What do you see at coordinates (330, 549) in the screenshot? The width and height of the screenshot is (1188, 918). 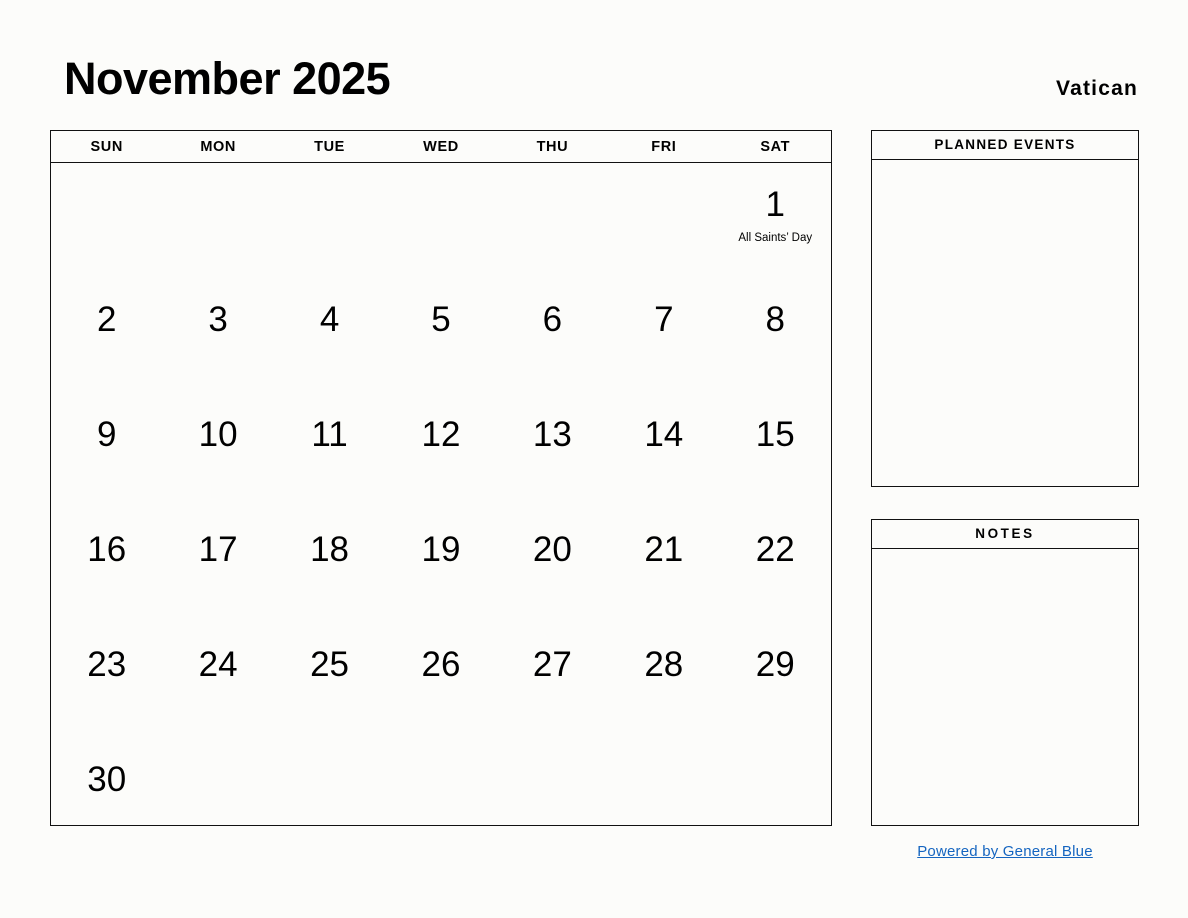 I see `day-number: 18` at bounding box center [330, 549].